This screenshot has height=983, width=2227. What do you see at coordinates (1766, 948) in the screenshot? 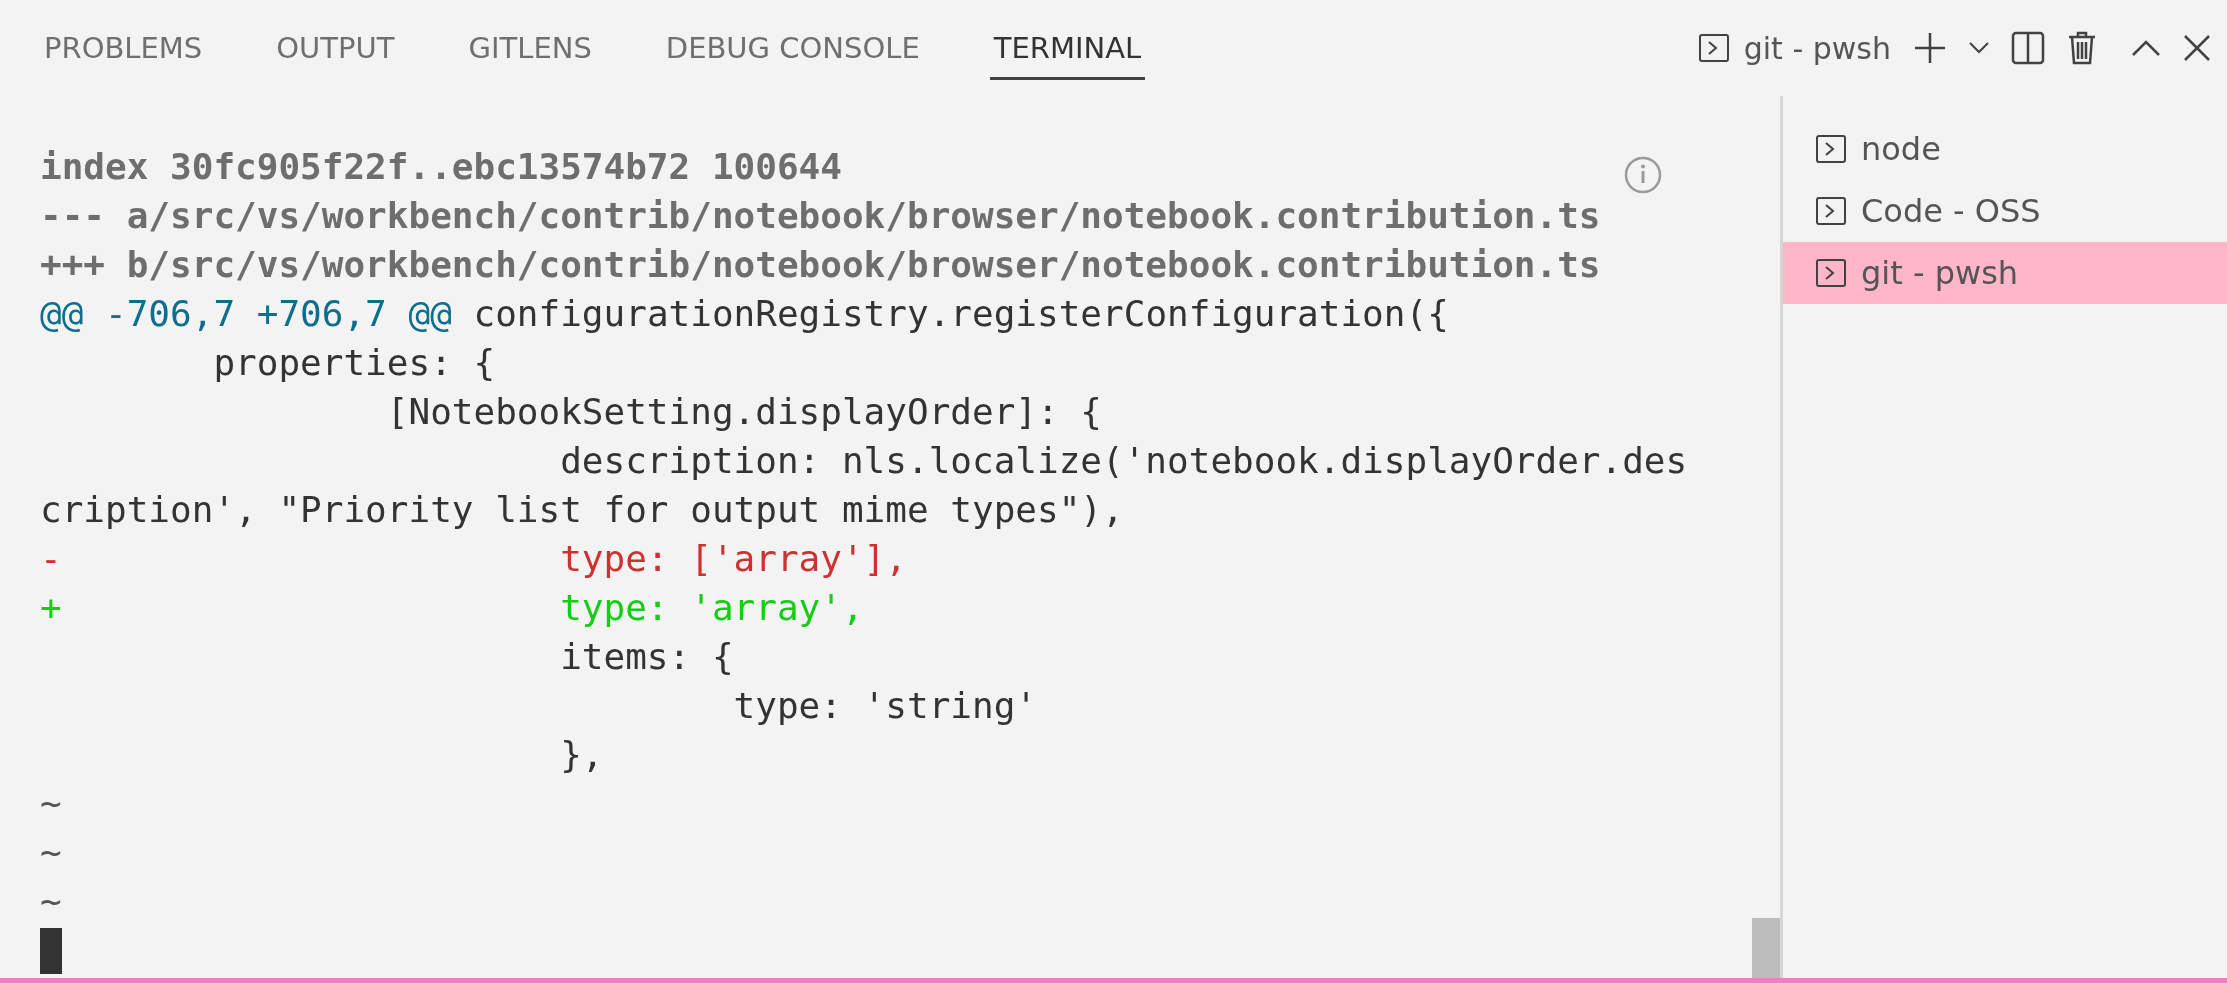
I see `scrollbar-thumb` at bounding box center [1766, 948].